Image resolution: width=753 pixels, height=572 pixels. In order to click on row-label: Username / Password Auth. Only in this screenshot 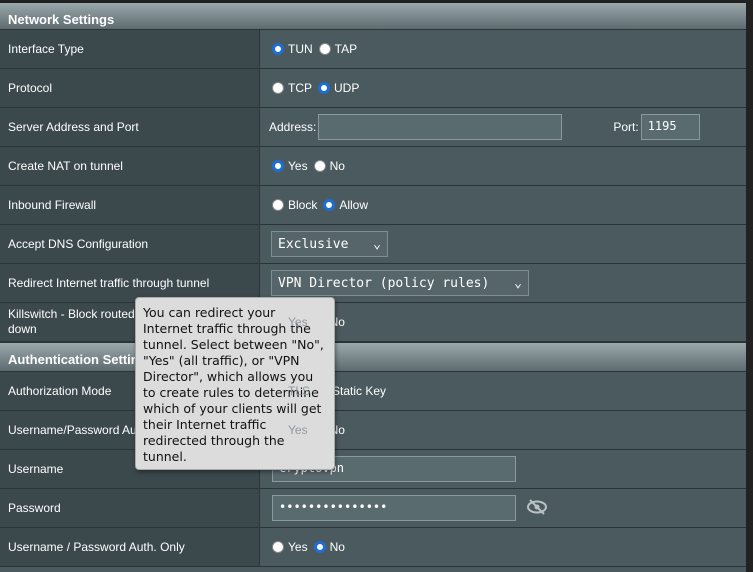, I will do `click(130, 547)`.